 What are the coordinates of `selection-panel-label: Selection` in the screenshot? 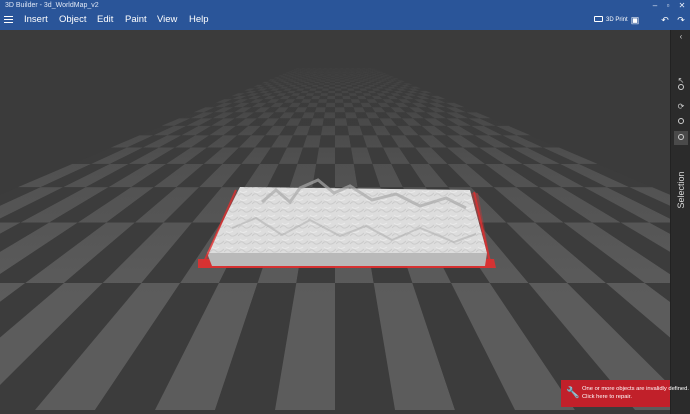 It's located at (681, 189).